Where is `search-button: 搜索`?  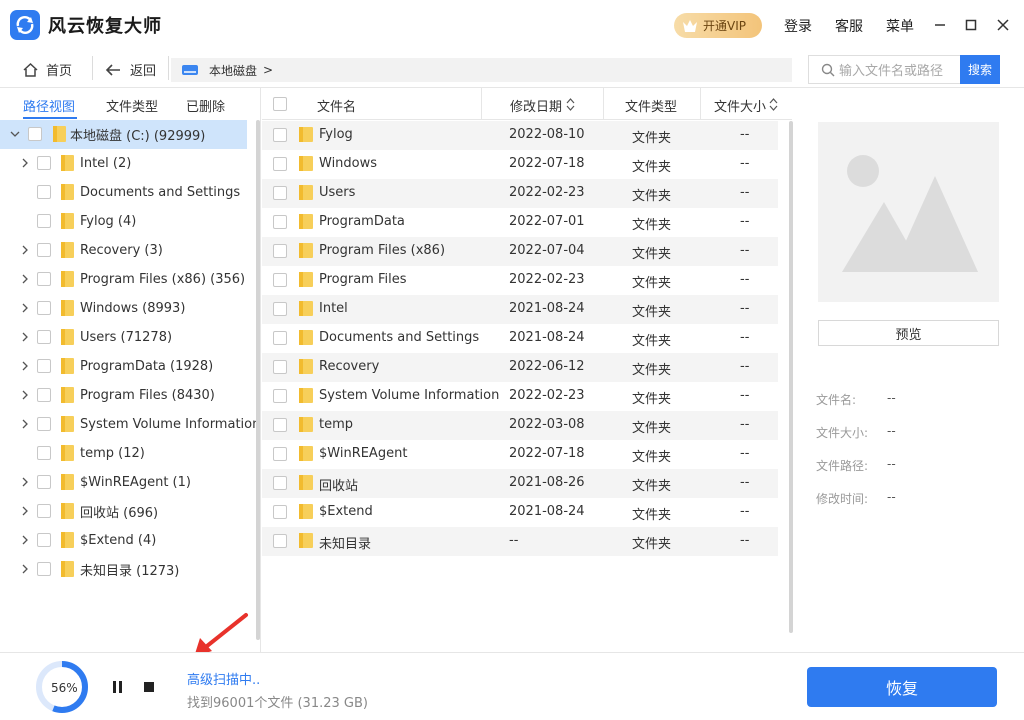
search-button: 搜索 is located at coordinates (980, 69).